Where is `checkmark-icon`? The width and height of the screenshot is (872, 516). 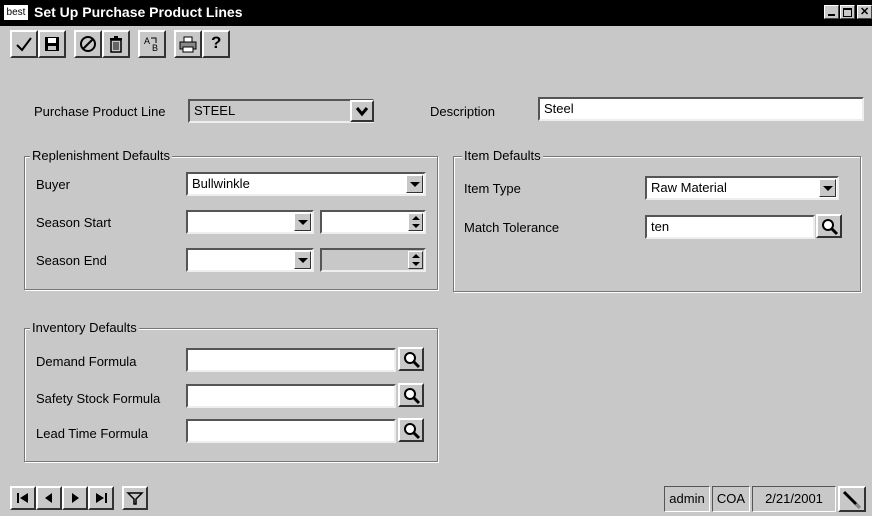
checkmark-icon is located at coordinates (24, 44).